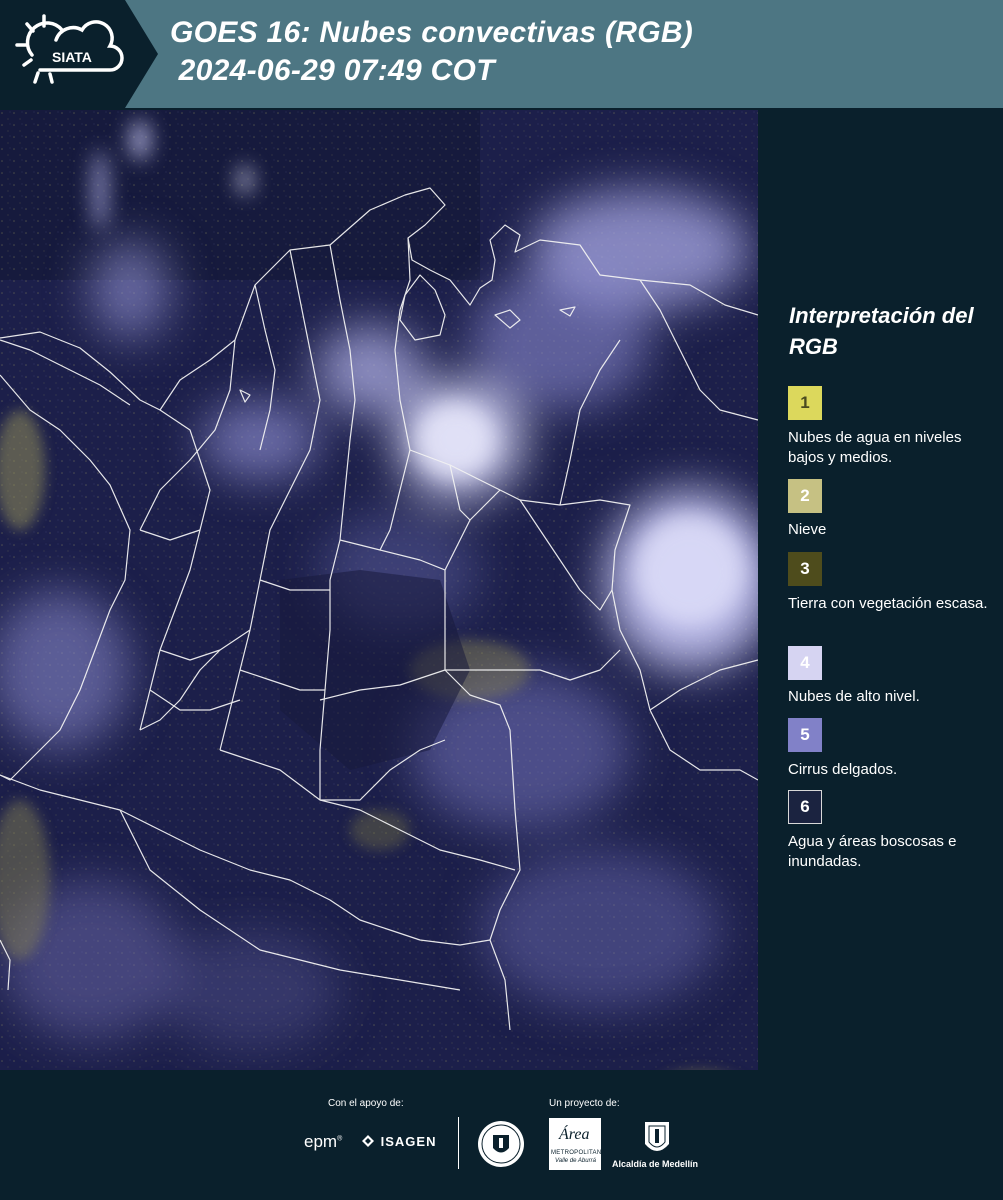 This screenshot has height=1200, width=1003. Describe the element at coordinates (332, 70) in the screenshot. I see `title-line-2: 2024-06-29 07:49 COT` at that location.